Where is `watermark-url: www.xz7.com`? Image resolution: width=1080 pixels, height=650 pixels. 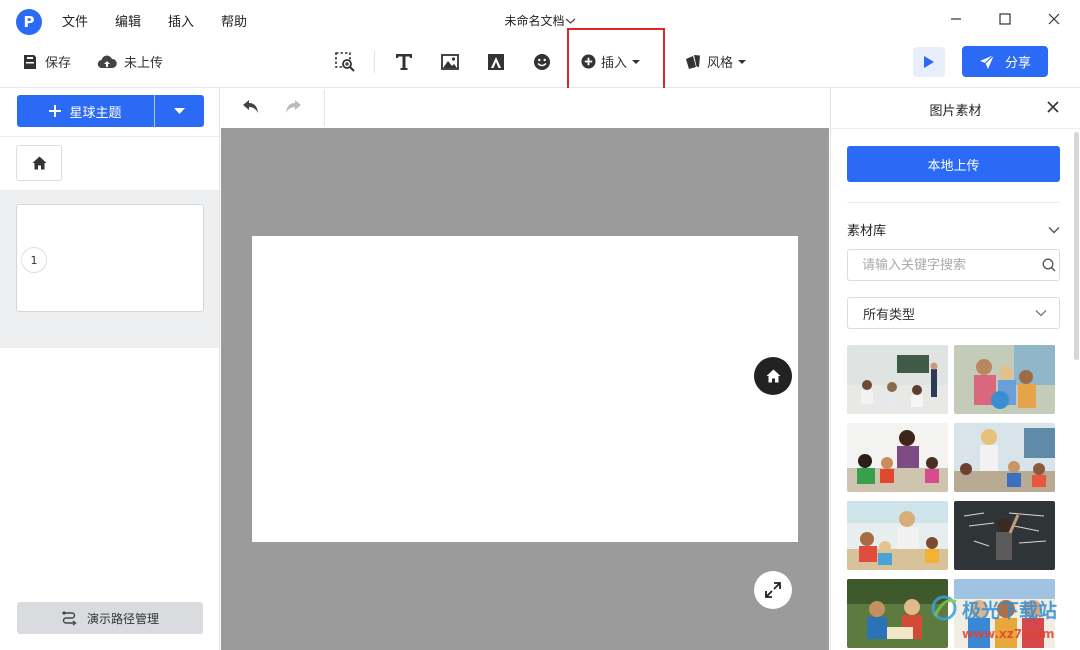 watermark-url: www.xz7.com is located at coordinates (1008, 634).